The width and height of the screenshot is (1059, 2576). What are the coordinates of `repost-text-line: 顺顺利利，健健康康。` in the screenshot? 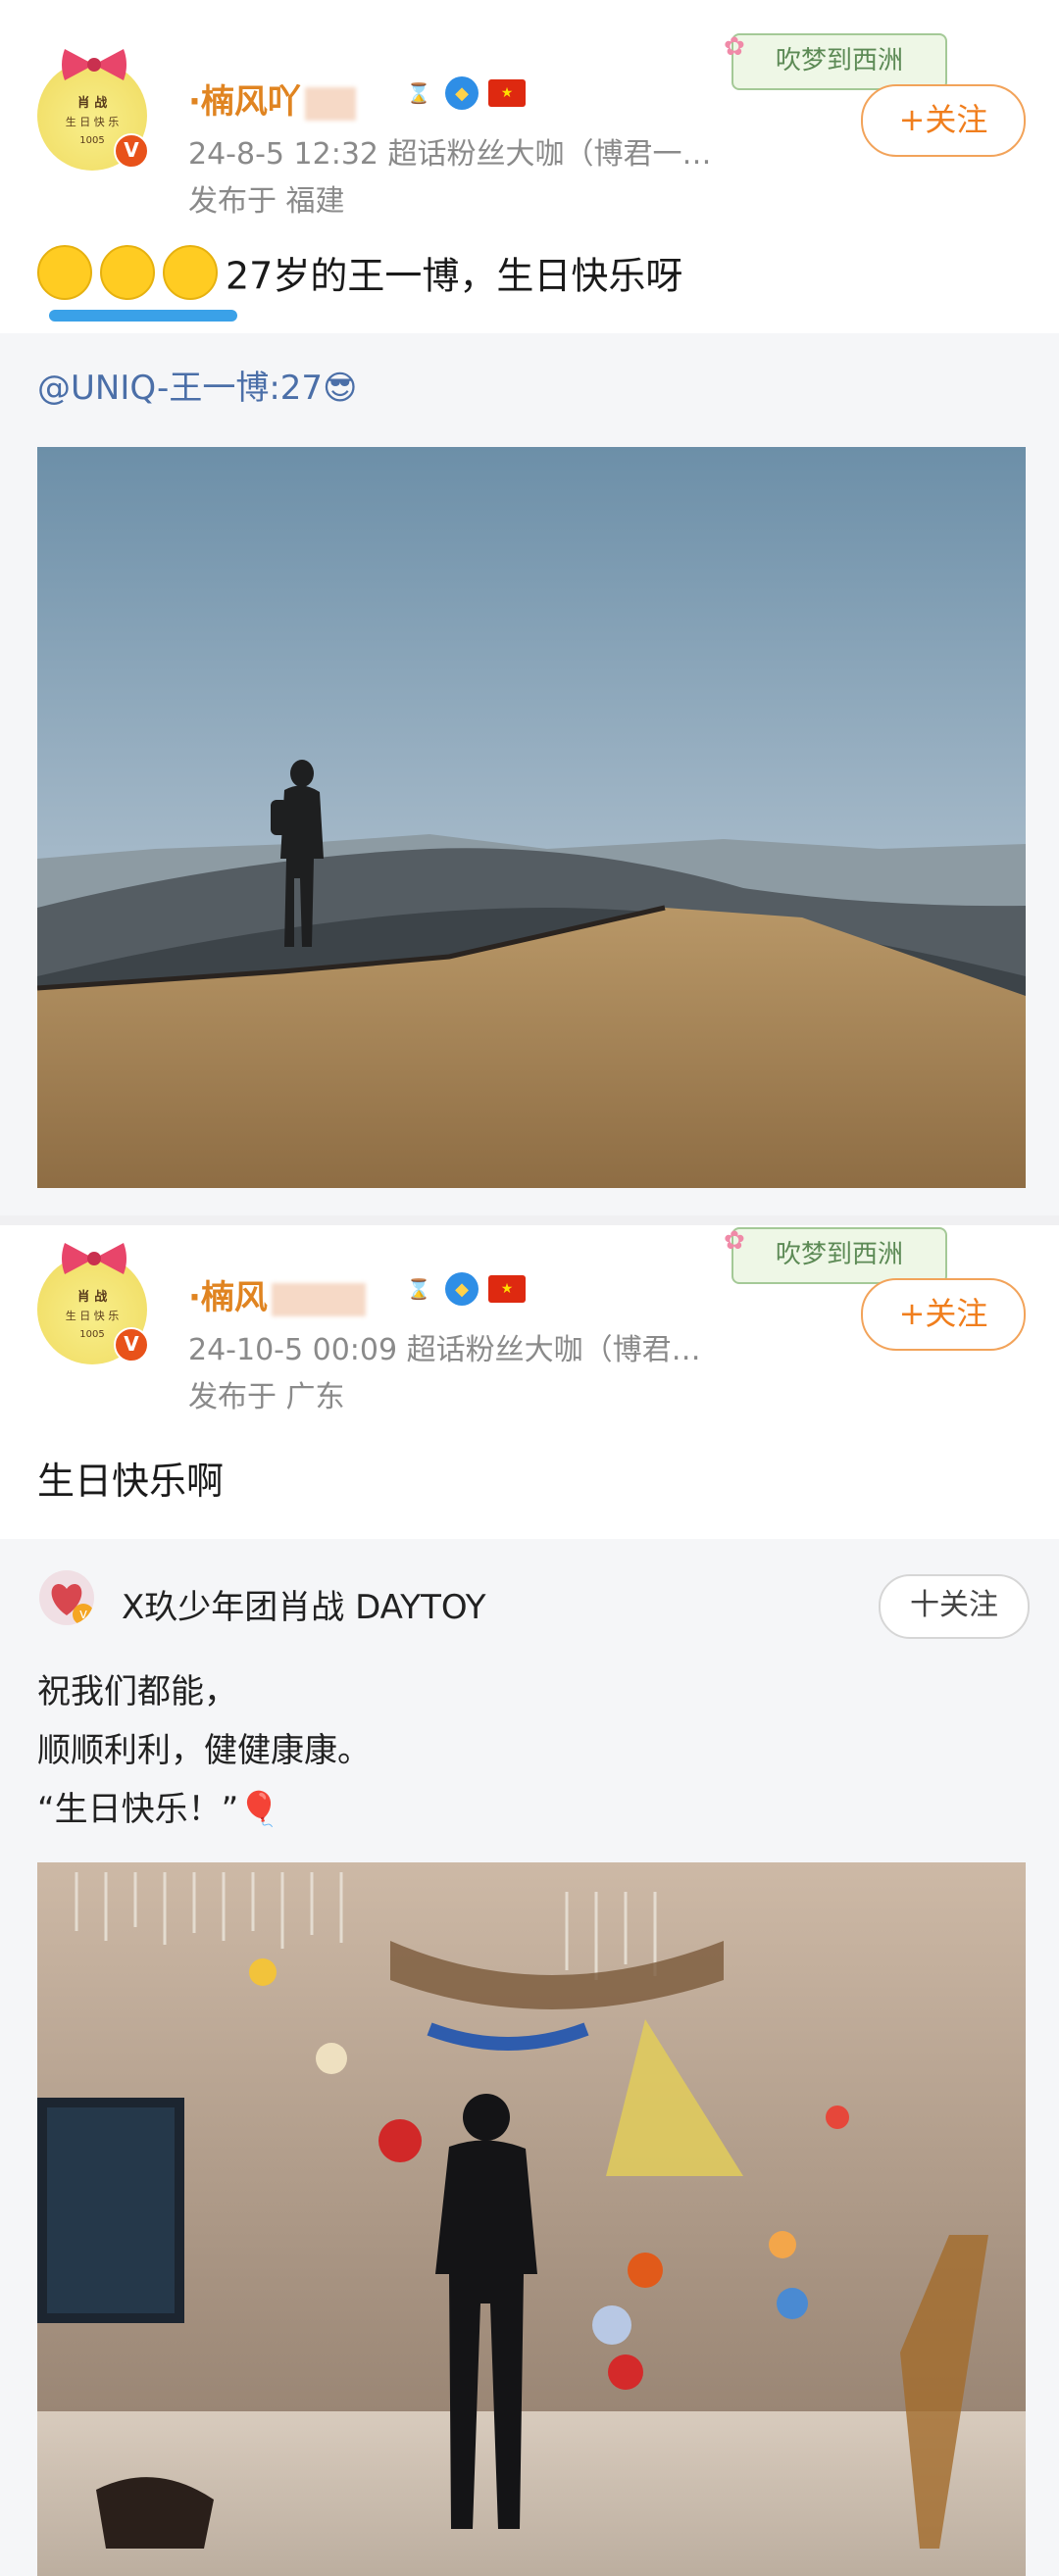 It's located at (204, 1750).